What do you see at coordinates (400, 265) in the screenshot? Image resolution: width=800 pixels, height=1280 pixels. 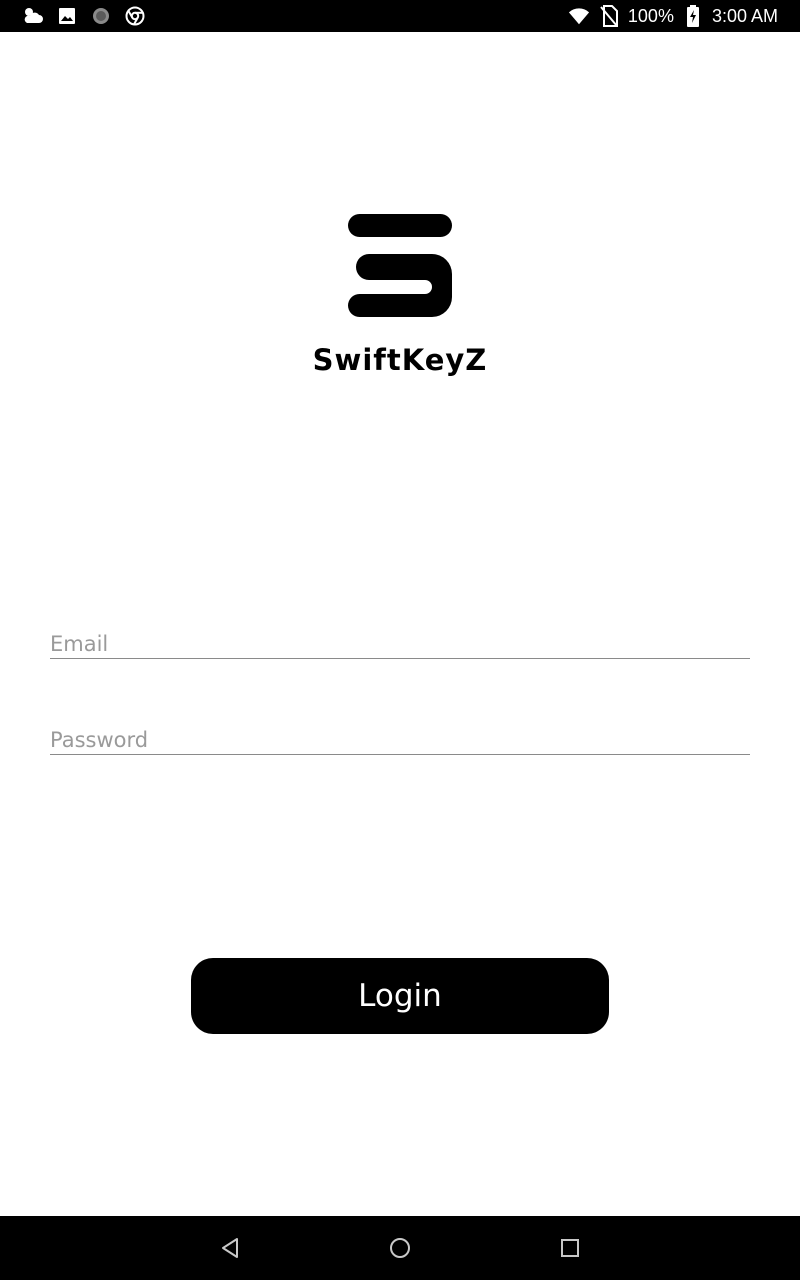 I see `swiftkeyz-logo` at bounding box center [400, 265].